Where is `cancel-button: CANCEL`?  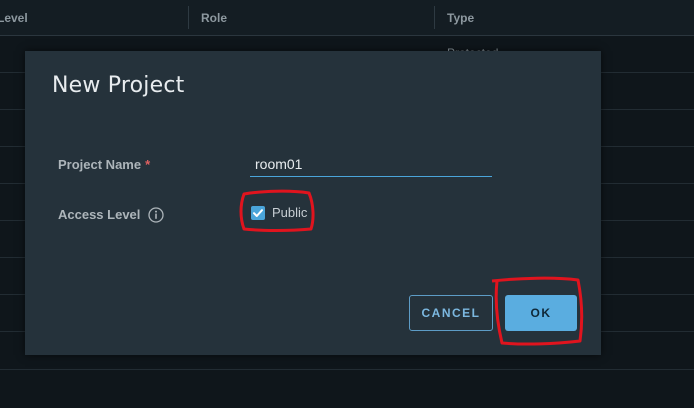
cancel-button: CANCEL is located at coordinates (451, 313).